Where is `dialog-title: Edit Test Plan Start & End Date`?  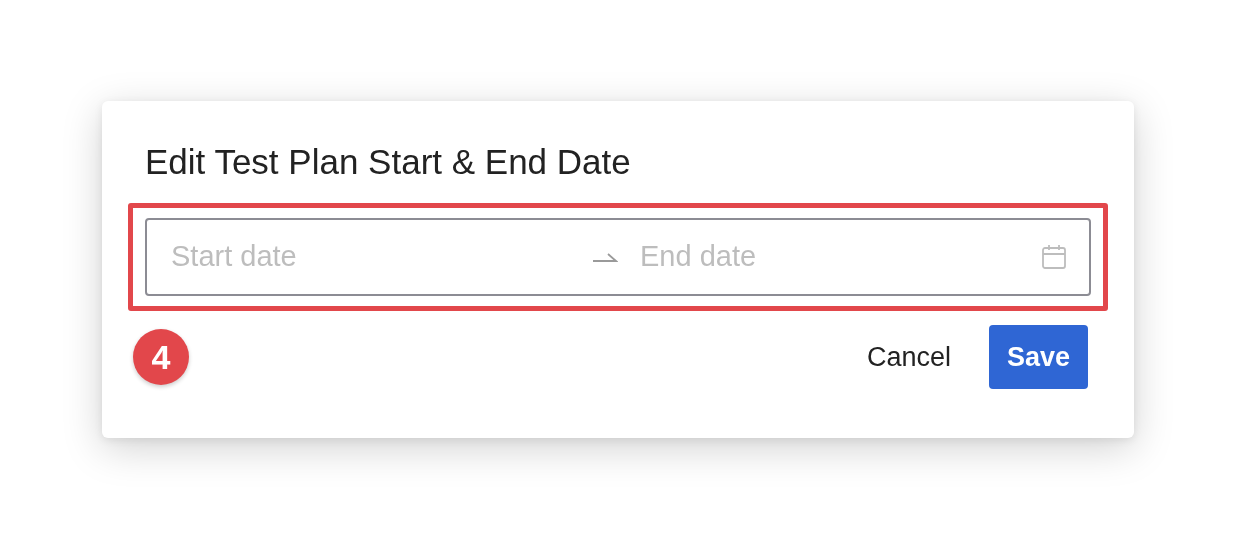
dialog-title: Edit Test Plan Start & End Date is located at coordinates (388, 162).